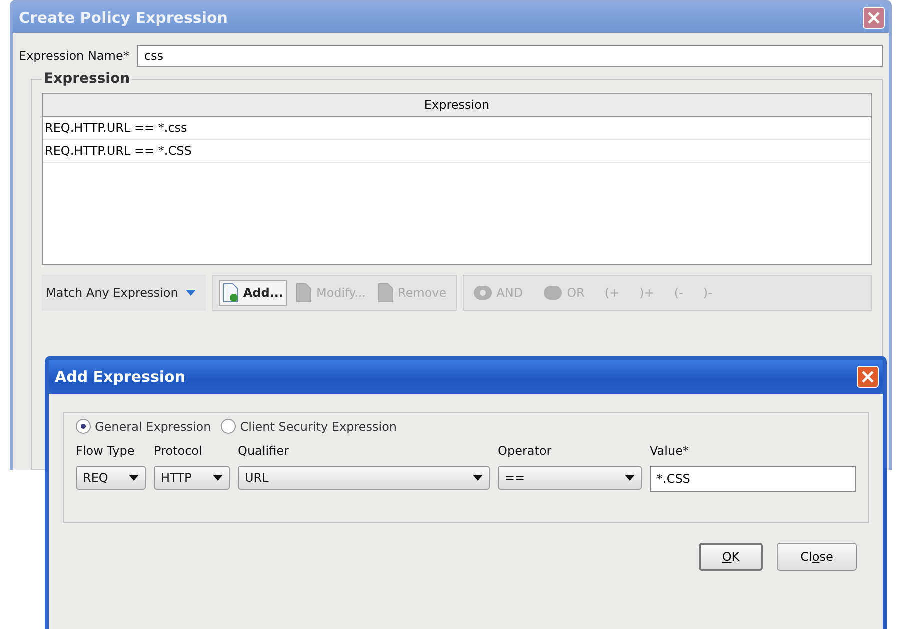 The height and width of the screenshot is (629, 902). What do you see at coordinates (482, 293) in the screenshot?
I see `toggle-icon` at bounding box center [482, 293].